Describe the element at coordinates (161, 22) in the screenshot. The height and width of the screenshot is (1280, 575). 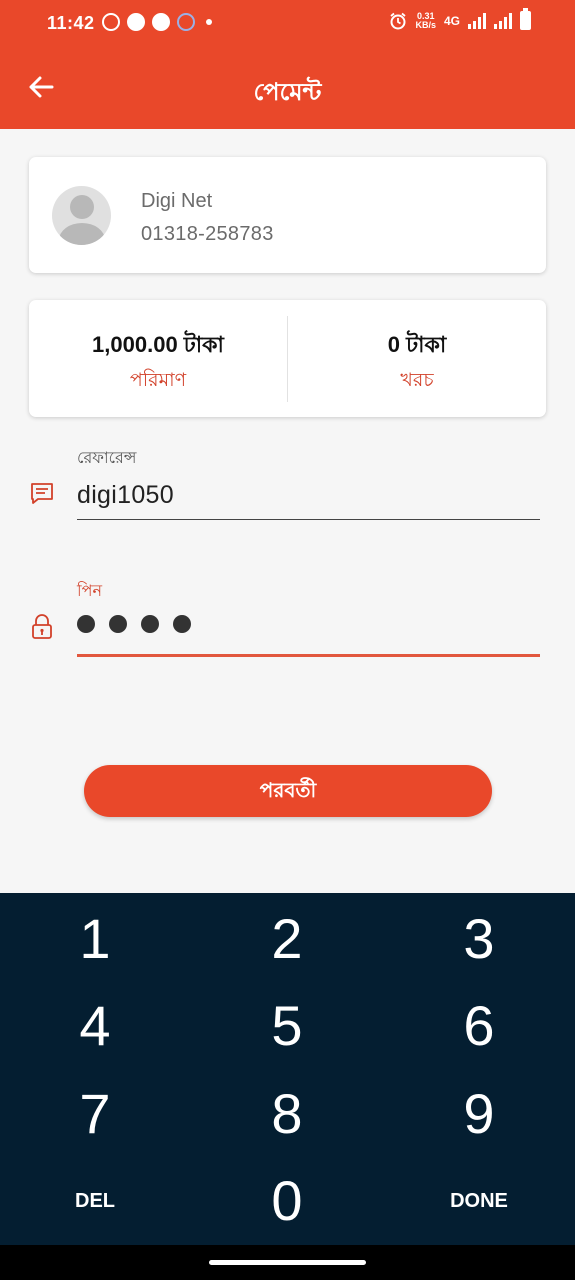
I see `chat-bubble-icon` at that location.